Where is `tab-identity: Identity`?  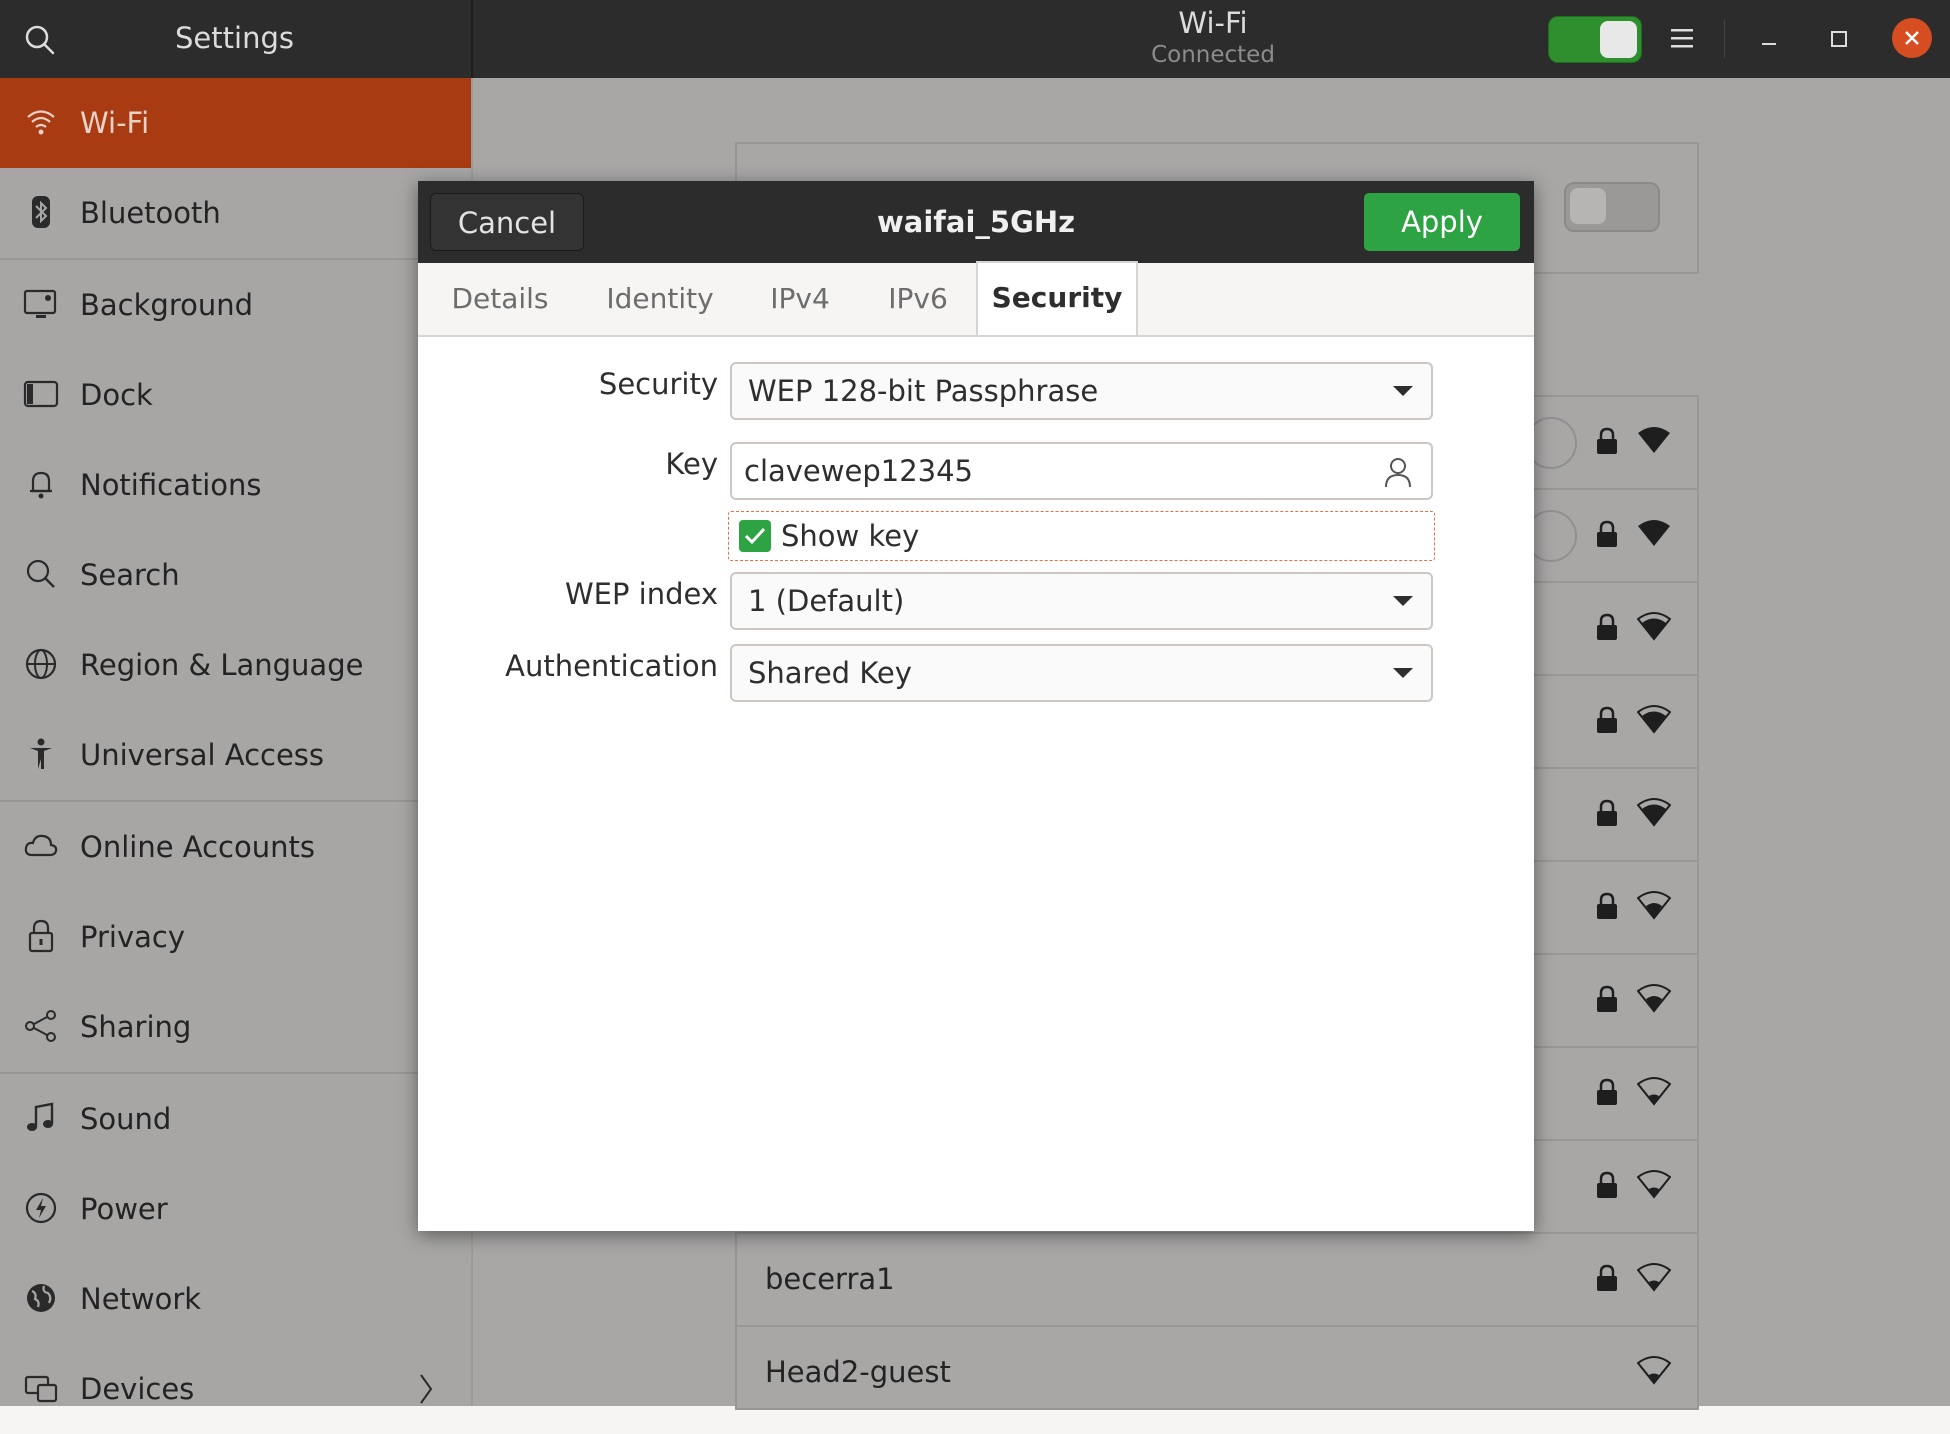
tab-identity: Identity is located at coordinates (660, 299).